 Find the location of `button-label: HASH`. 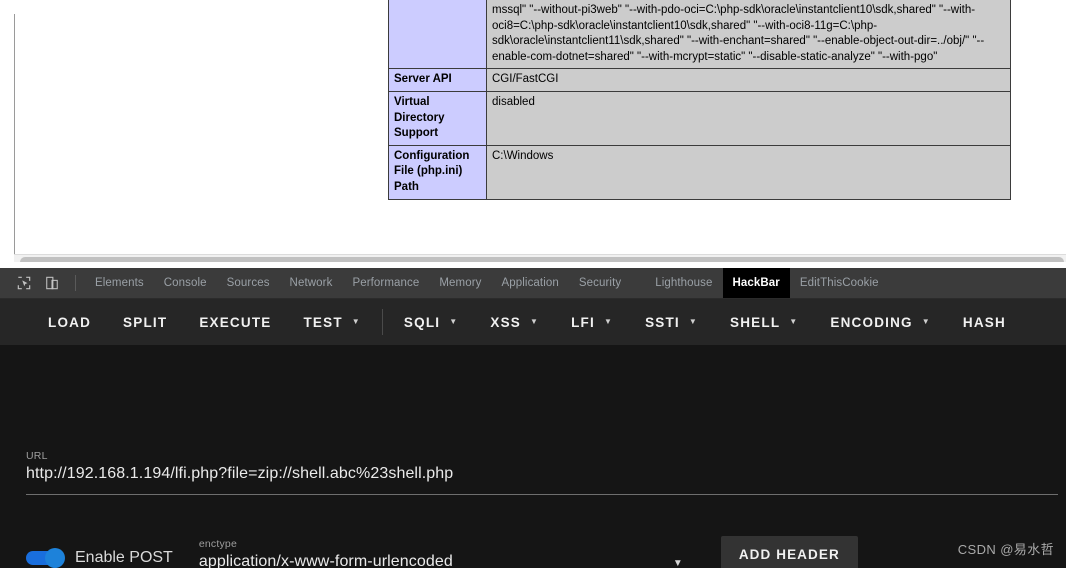

button-label: HASH is located at coordinates (984, 322).